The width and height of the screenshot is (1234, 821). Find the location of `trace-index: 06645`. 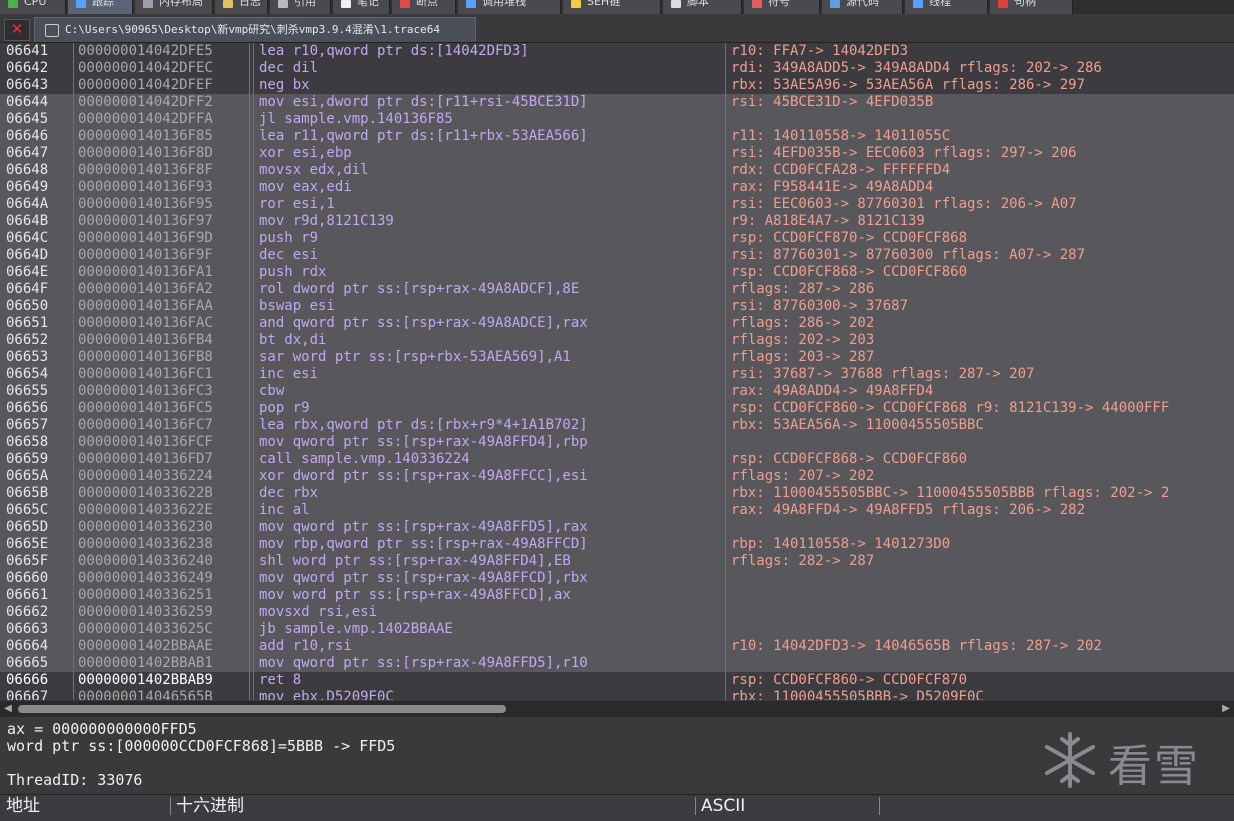

trace-index: 06645 is located at coordinates (27, 119).